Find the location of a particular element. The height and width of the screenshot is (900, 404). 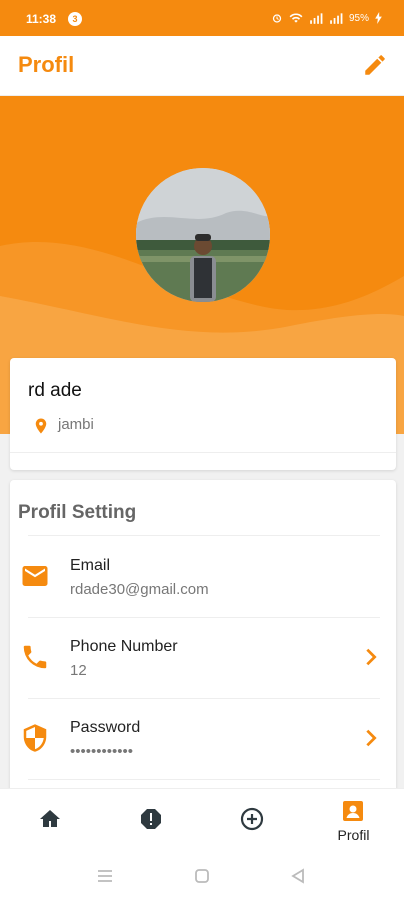

phone-number-value: 12 is located at coordinates (78, 670).